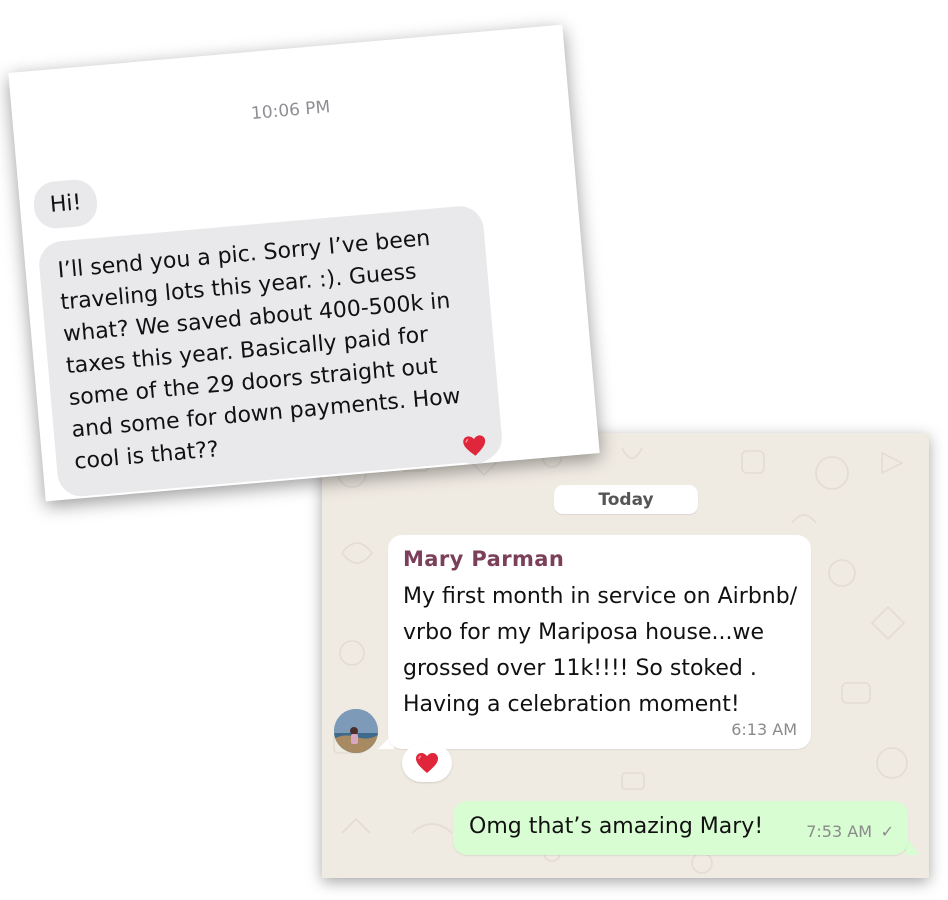 The height and width of the screenshot is (900, 948). What do you see at coordinates (484, 559) in the screenshot?
I see `sender-name: Mary Parman` at bounding box center [484, 559].